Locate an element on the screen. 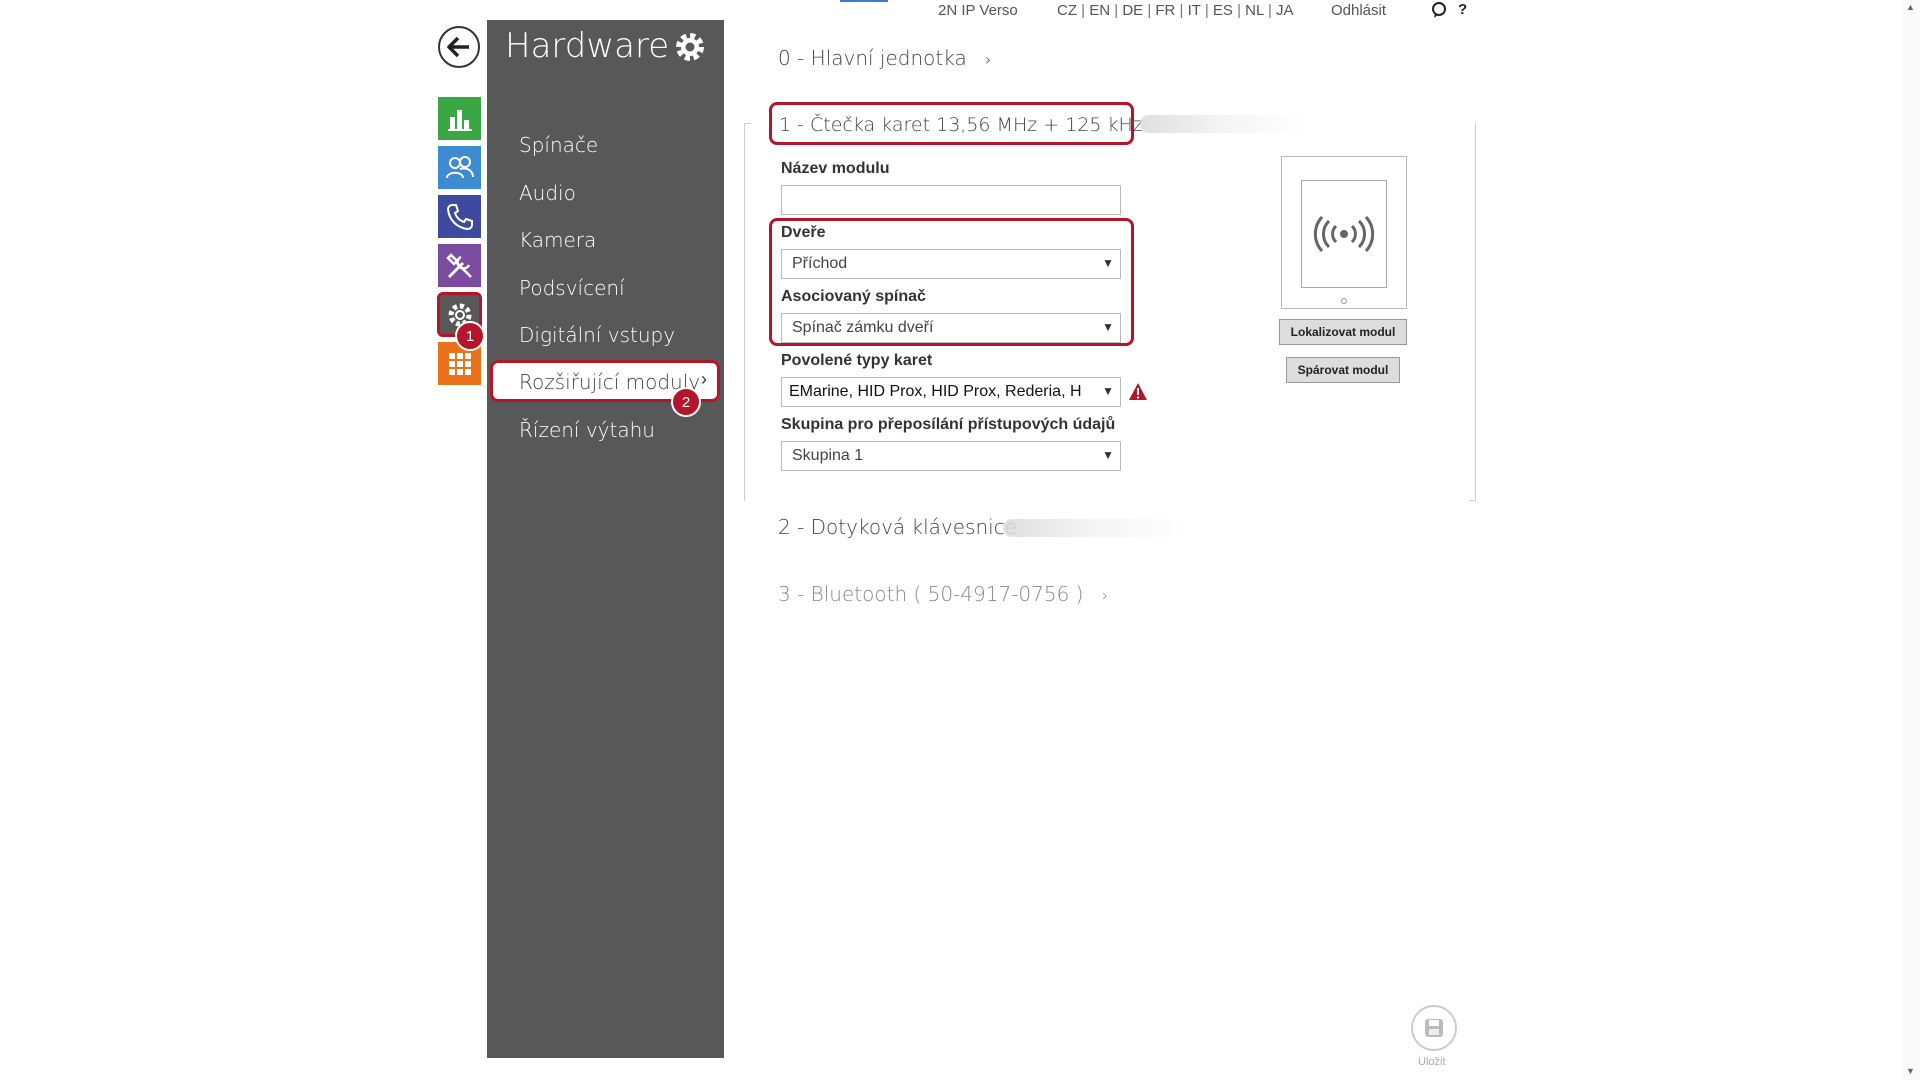 This screenshot has width=1920, height=1080. module-name-label: Název modulu is located at coordinates (835, 168).